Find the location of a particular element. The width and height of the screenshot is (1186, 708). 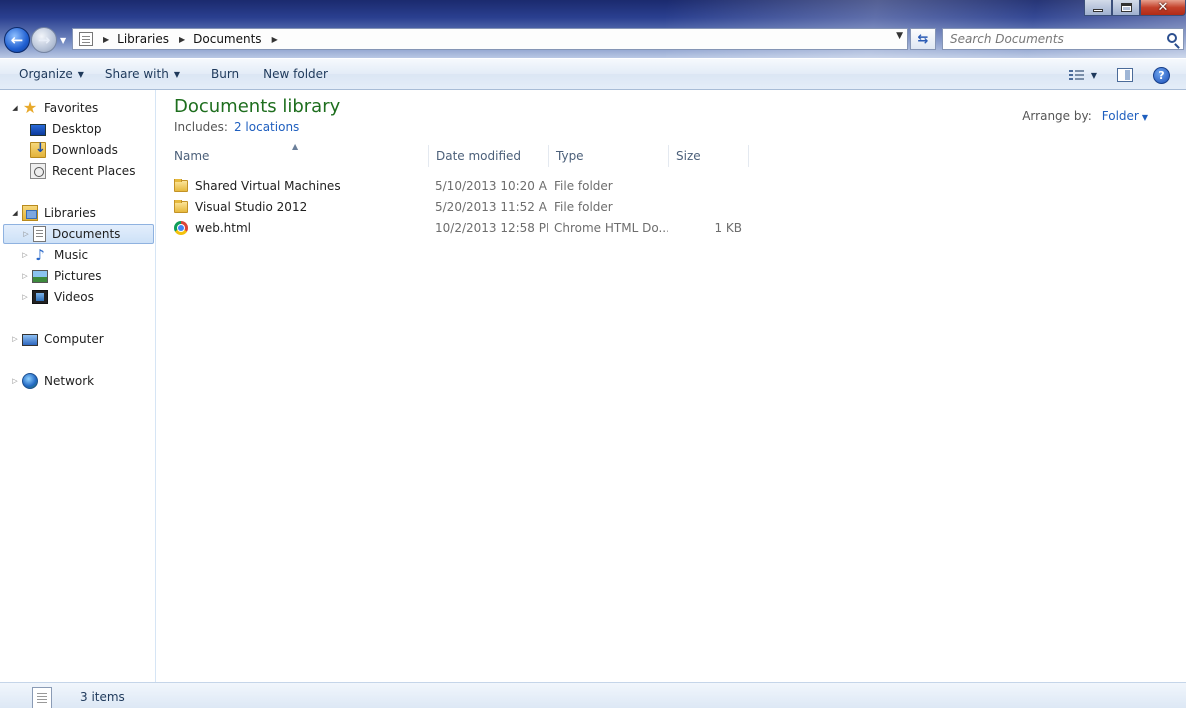

address-history-dropdown: ▼ is located at coordinates (899, 36).